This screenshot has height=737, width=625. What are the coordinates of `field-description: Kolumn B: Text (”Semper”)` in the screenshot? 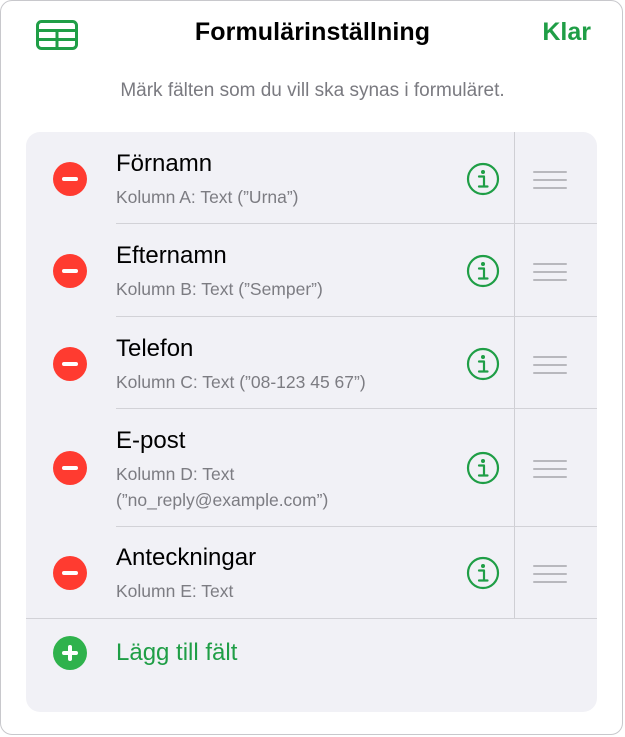 It's located at (219, 289).